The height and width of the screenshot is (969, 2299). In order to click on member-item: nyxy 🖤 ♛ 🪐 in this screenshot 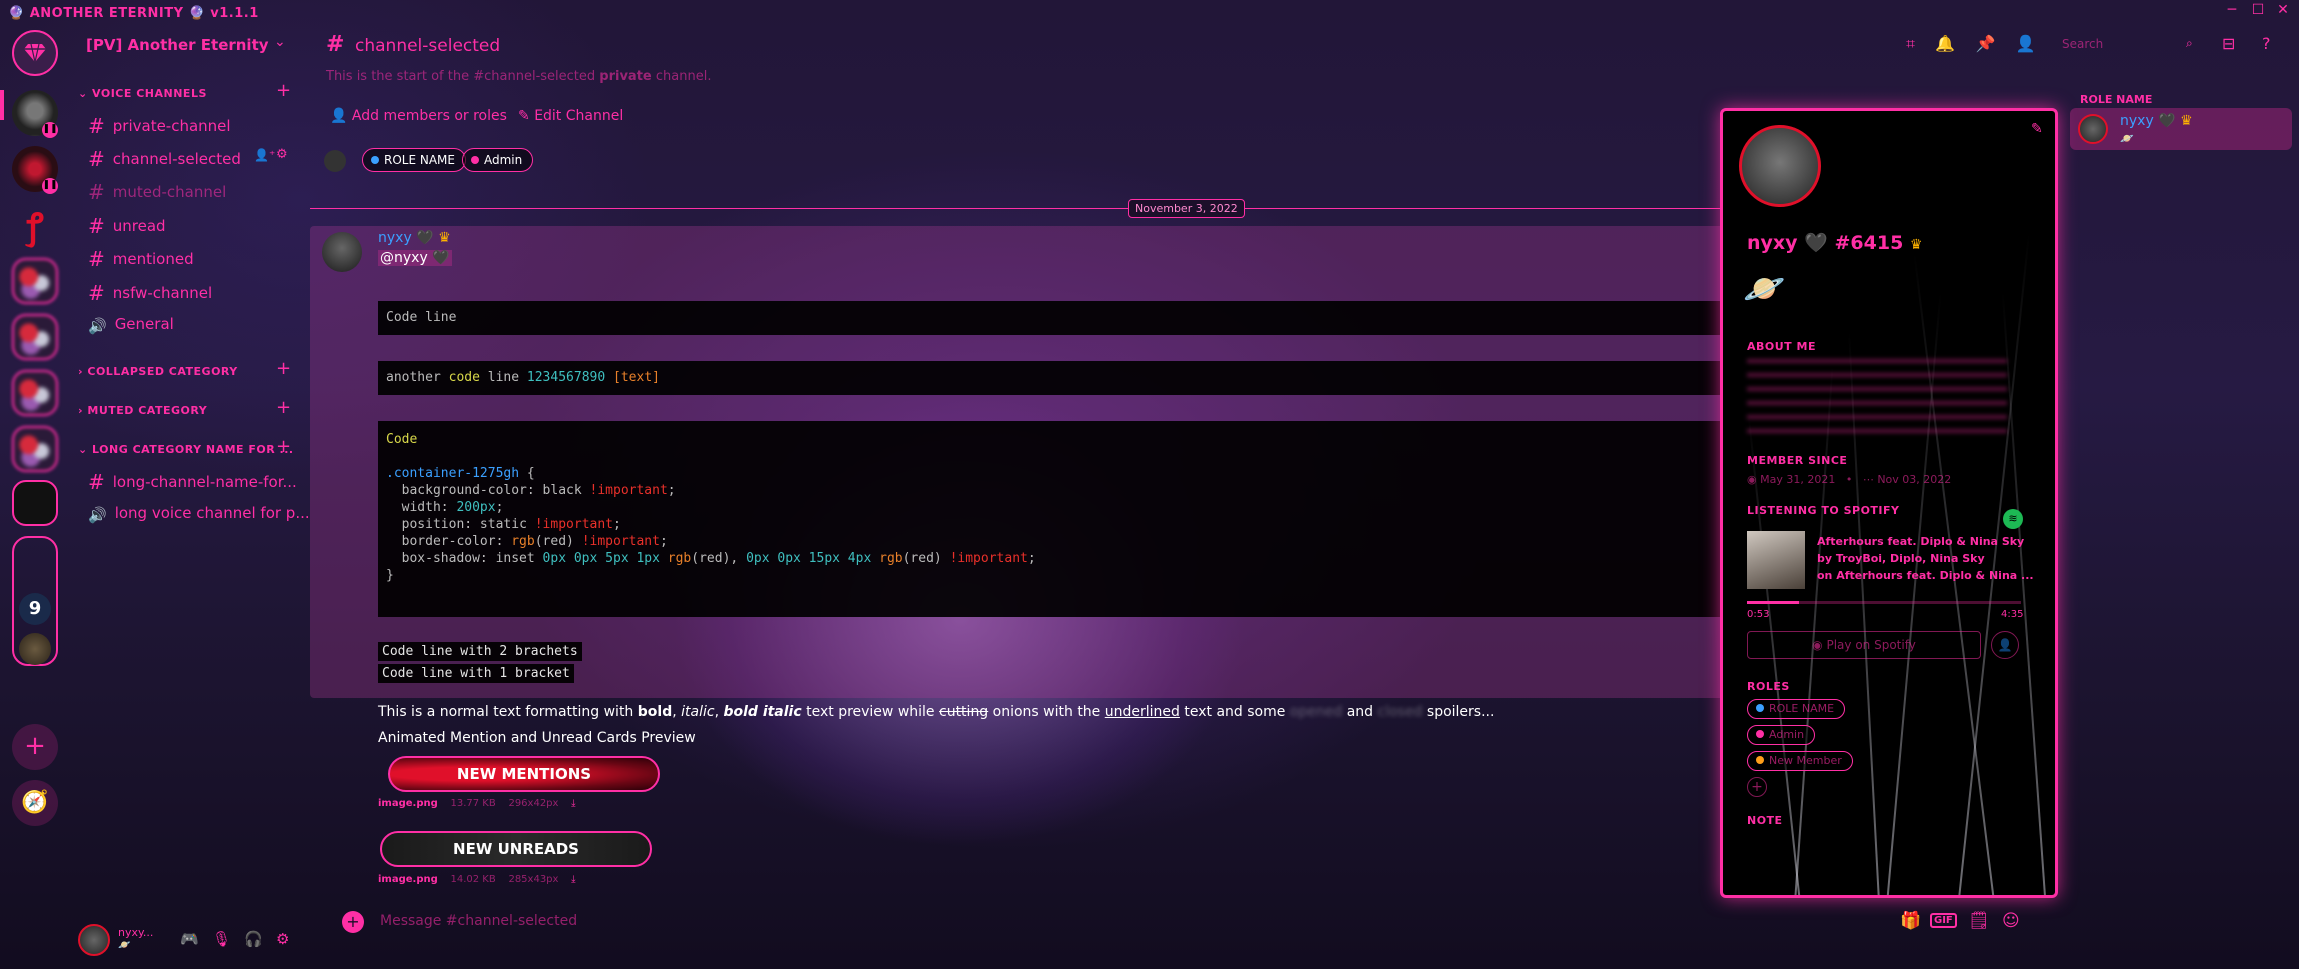, I will do `click(2181, 129)`.